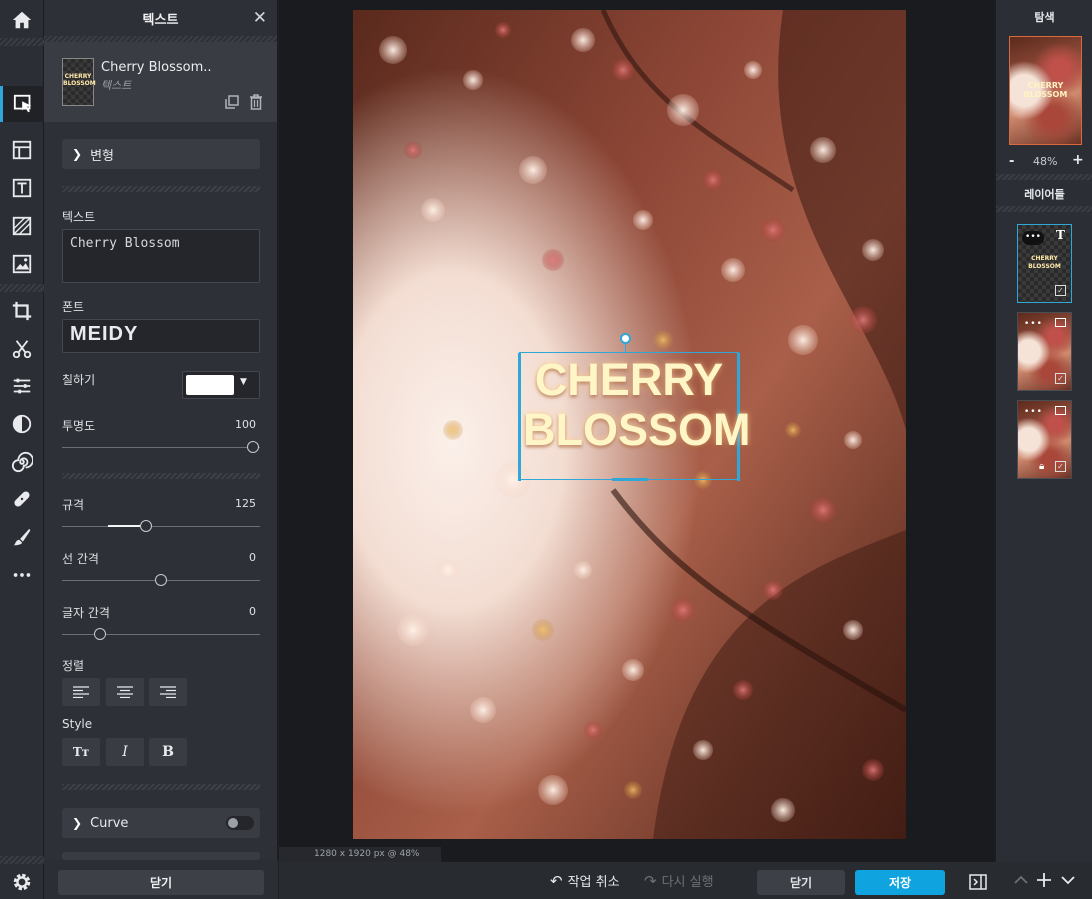 This screenshot has height=899, width=1092. What do you see at coordinates (1078, 160) in the screenshot?
I see `zoom-in-button: +` at bounding box center [1078, 160].